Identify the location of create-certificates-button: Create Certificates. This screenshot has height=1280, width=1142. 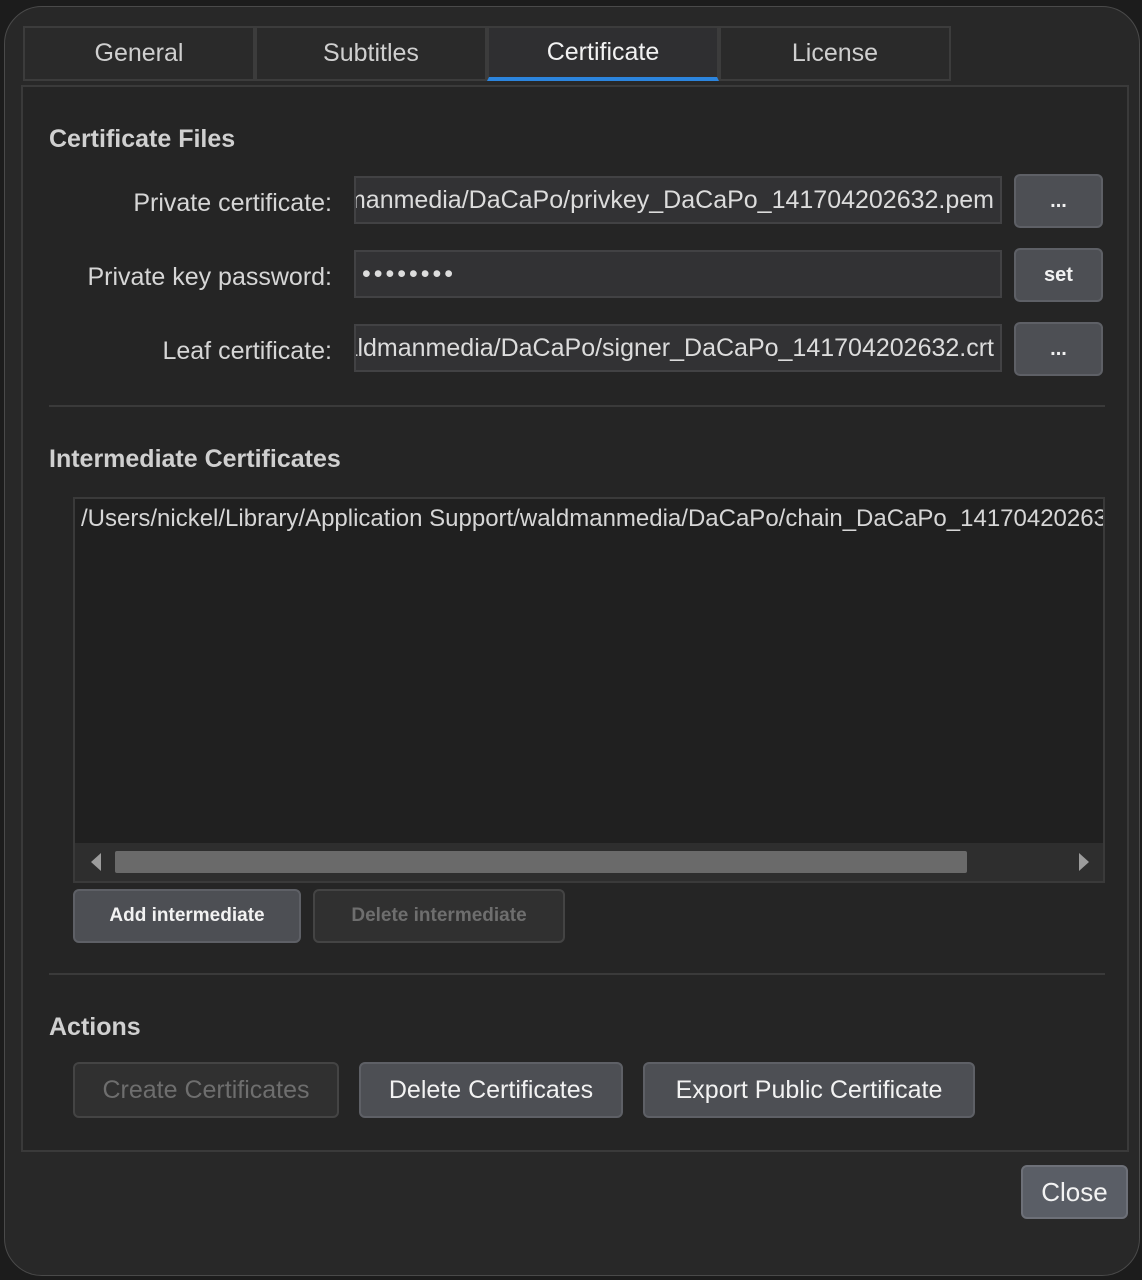
(206, 1090).